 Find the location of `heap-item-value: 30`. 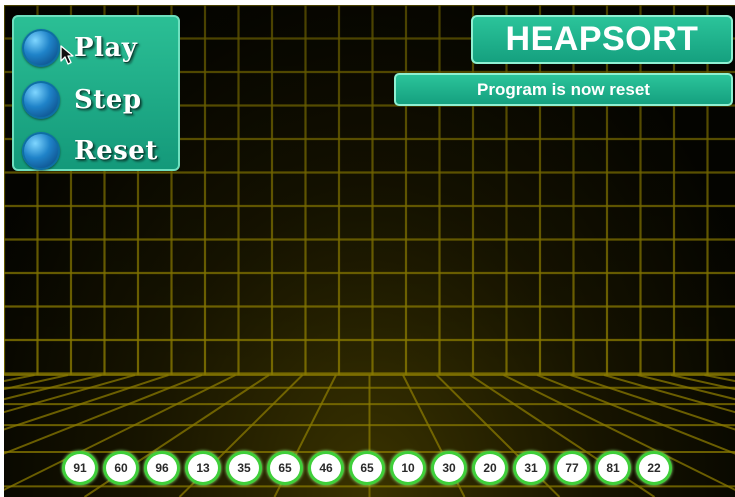

heap-item-value: 30 is located at coordinates (449, 468).